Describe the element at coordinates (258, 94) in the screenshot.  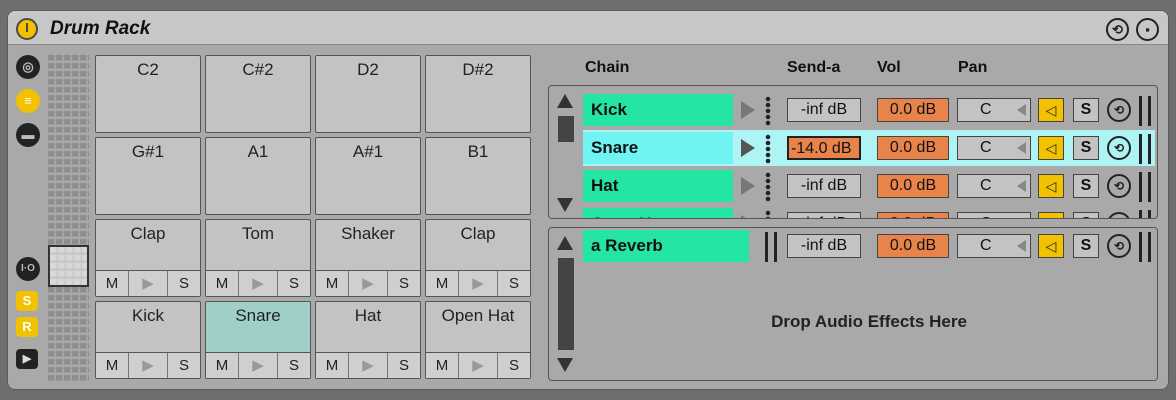
I see `pad-2: C#2` at that location.